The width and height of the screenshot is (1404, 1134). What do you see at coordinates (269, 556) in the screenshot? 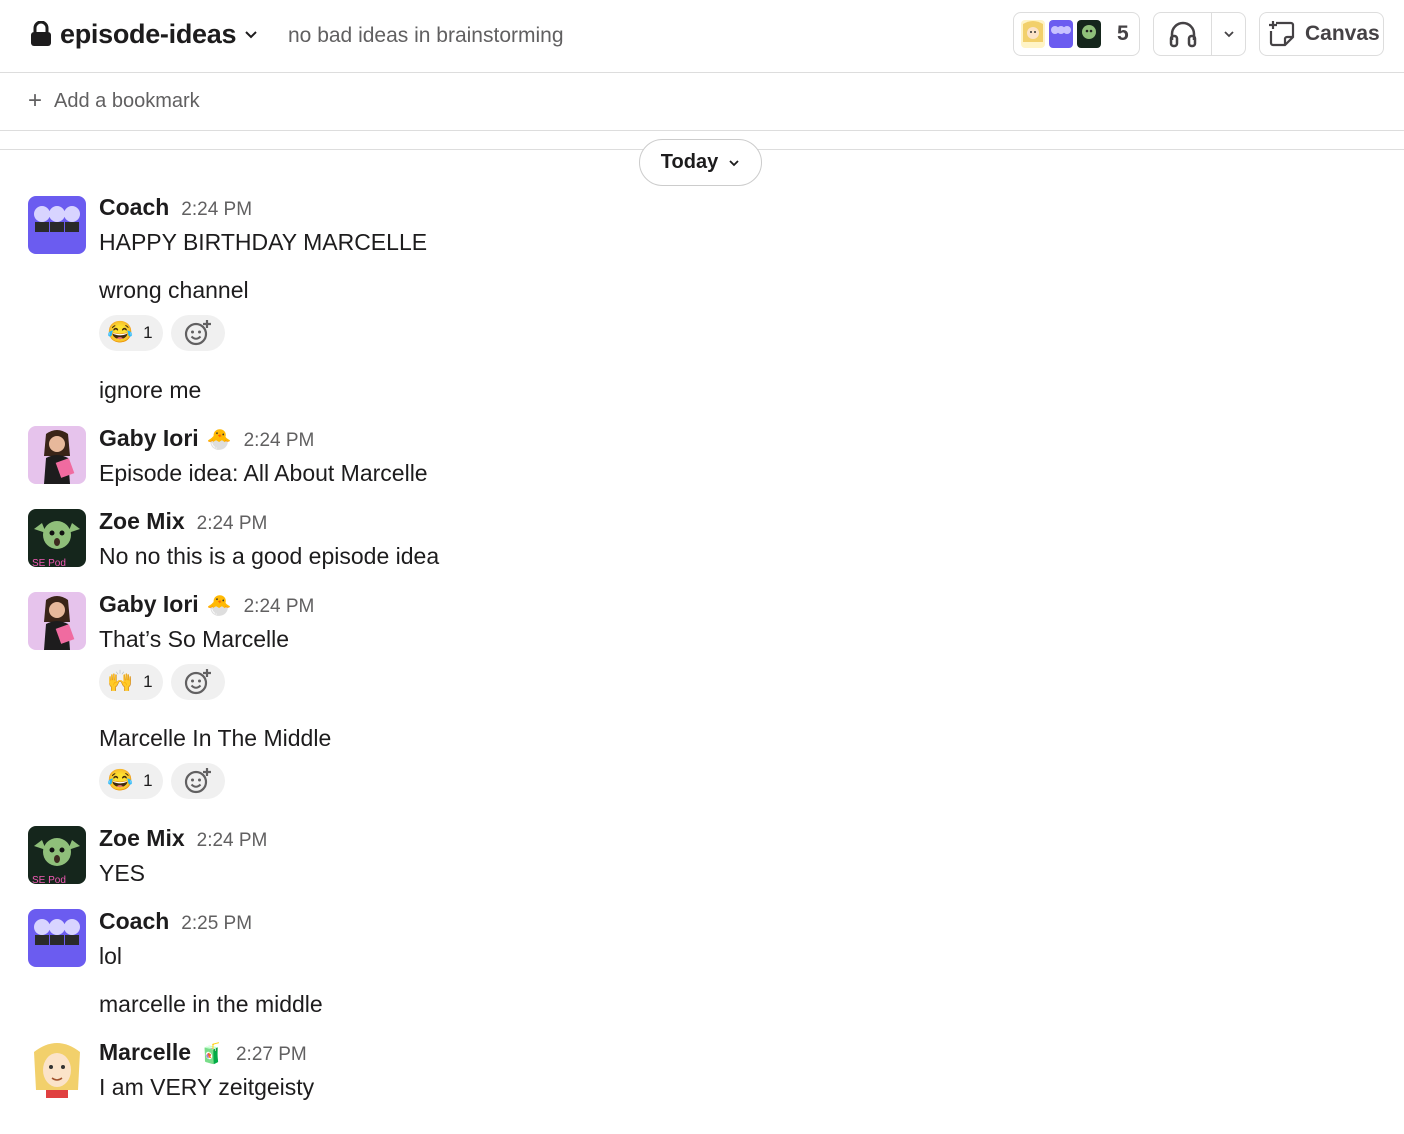
I see `message-text: No no this is a good episode idea` at bounding box center [269, 556].